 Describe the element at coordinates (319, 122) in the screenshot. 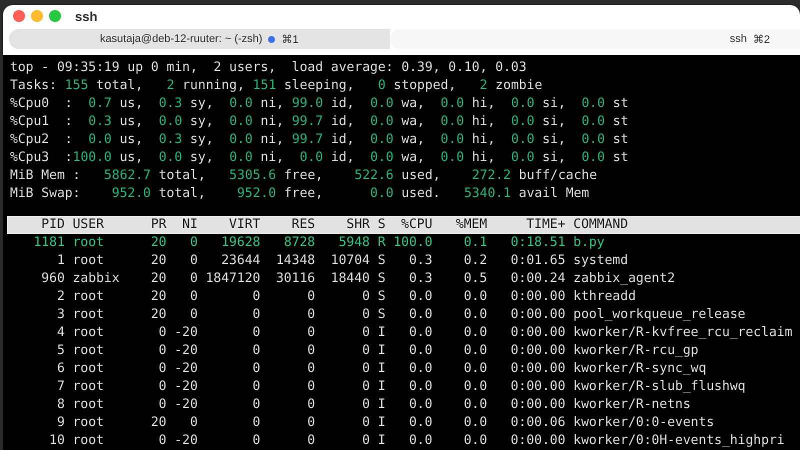

I see `summary-line: %Cpu1 : 0.3 us, 0.0 sy, 0.0 ni, 99.7 id, 0.0 wa, 0.0 hi, 0.0 si, 0.0 st` at that location.